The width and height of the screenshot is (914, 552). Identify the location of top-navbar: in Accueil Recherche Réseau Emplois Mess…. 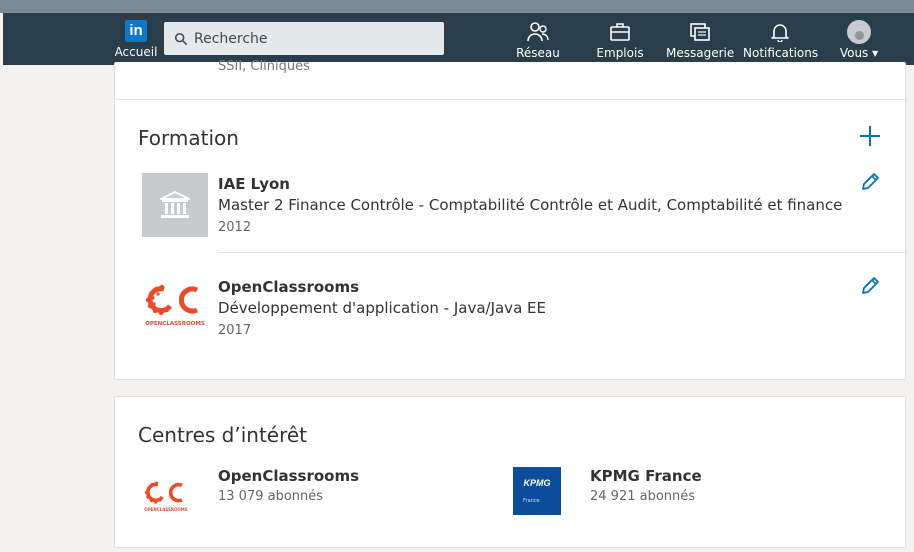
(458, 39).